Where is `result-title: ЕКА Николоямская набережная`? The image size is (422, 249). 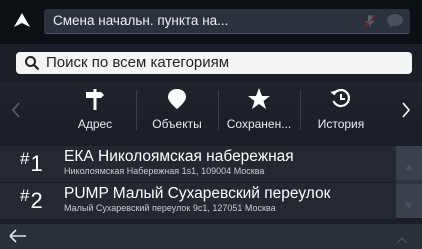 result-title: ЕКА Николоямская набережная is located at coordinates (179, 156).